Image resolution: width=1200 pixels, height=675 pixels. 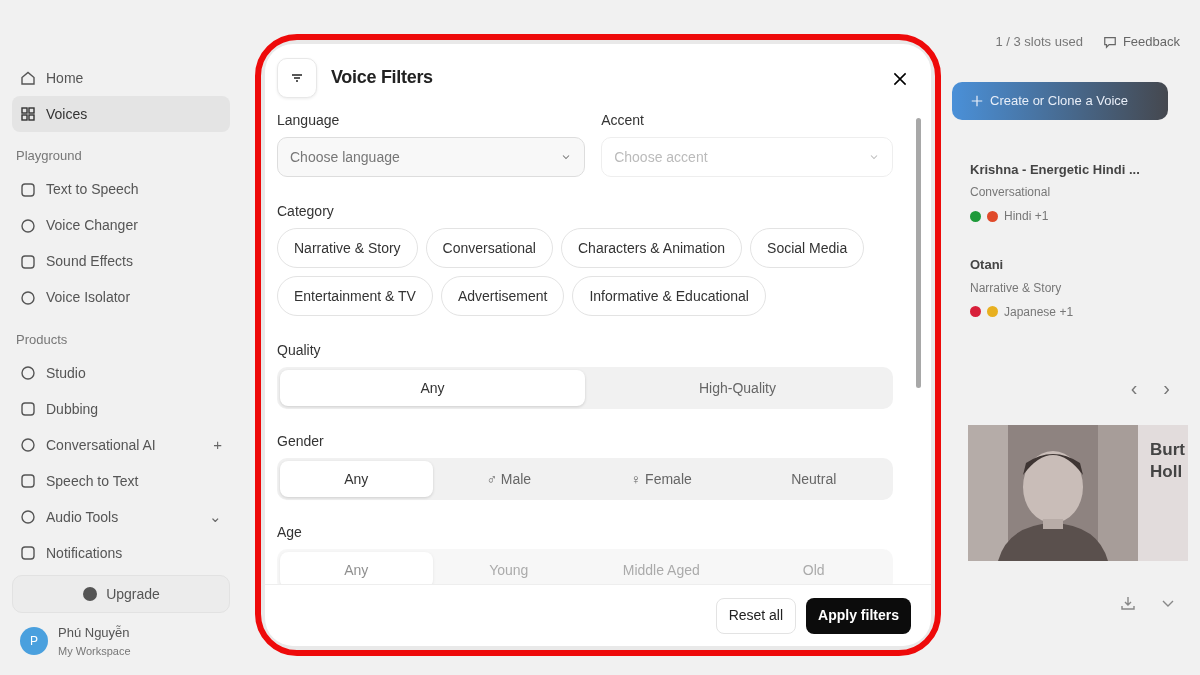 I want to click on field-label: Category, so click(x=306, y=211).